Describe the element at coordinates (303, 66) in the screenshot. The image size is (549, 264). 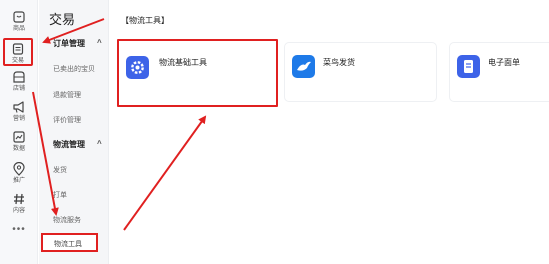
I see `bird-icon` at that location.